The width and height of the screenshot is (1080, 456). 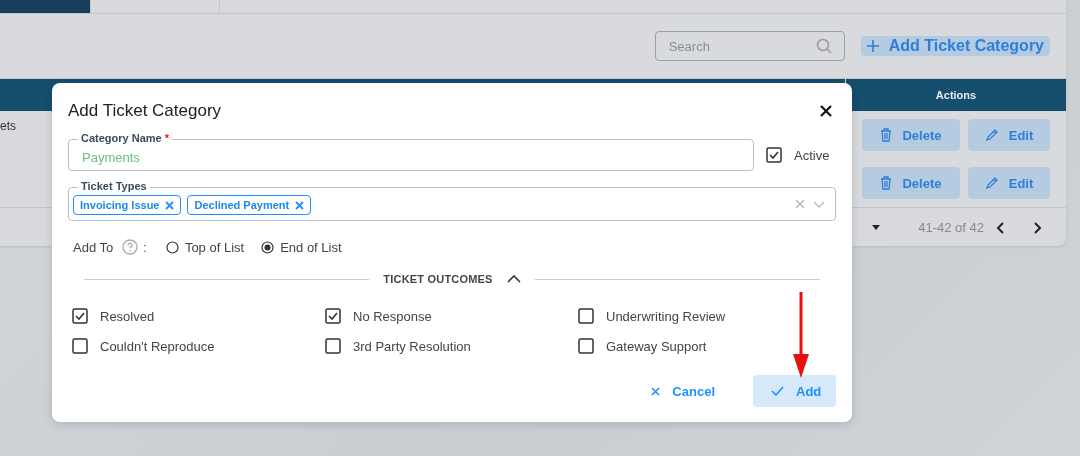 What do you see at coordinates (1037, 227) in the screenshot?
I see `chevron-right-icon` at bounding box center [1037, 227].